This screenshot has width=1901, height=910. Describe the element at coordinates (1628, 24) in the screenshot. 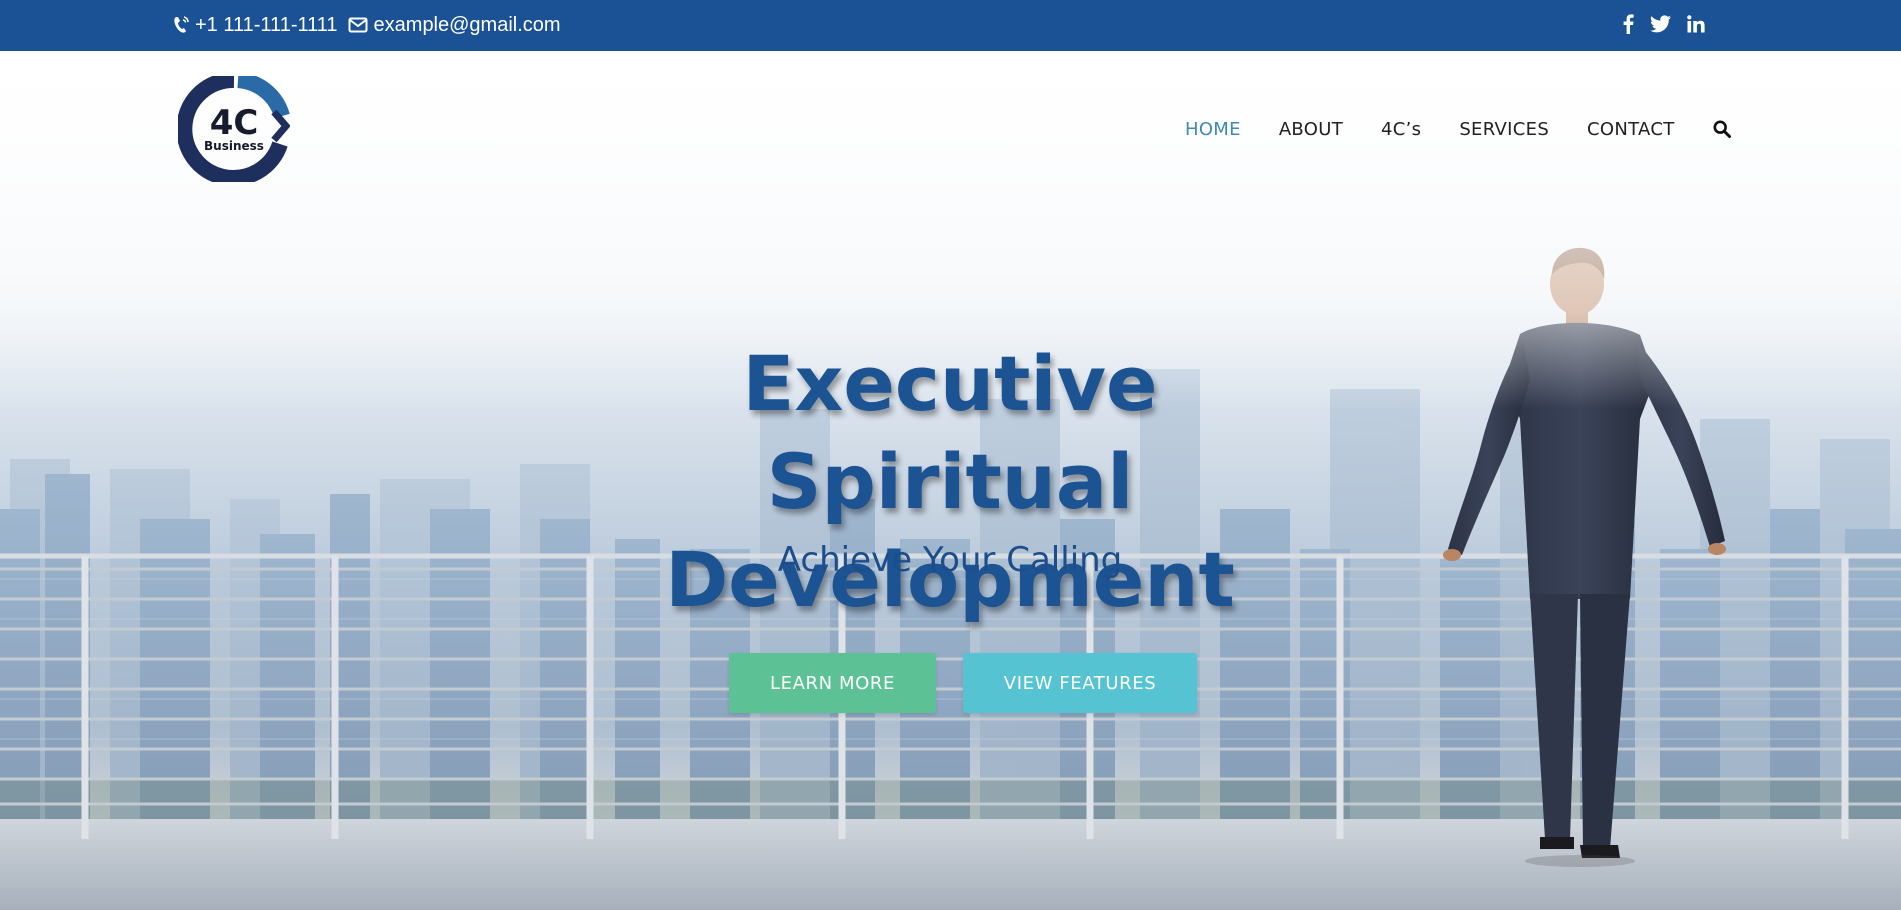

I see `facebook-icon` at that location.